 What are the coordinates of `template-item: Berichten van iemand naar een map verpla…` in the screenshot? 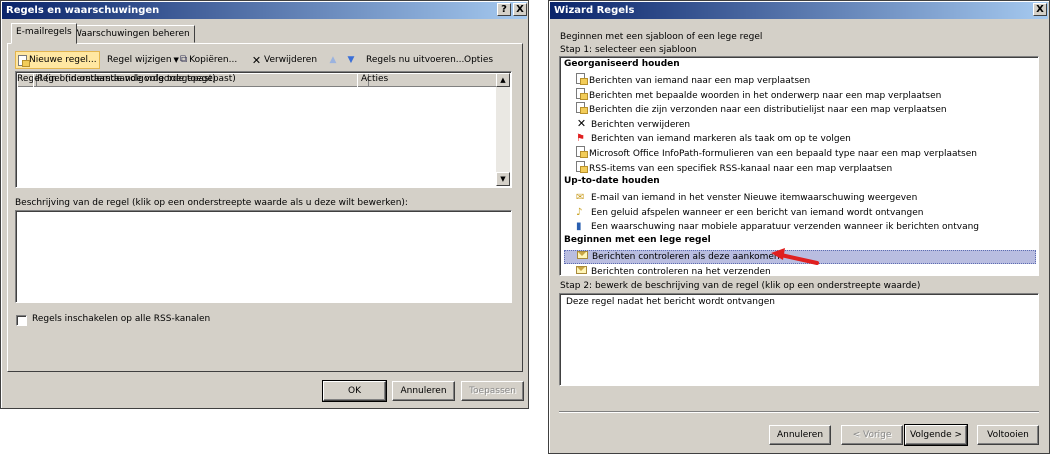 It's located at (693, 81).